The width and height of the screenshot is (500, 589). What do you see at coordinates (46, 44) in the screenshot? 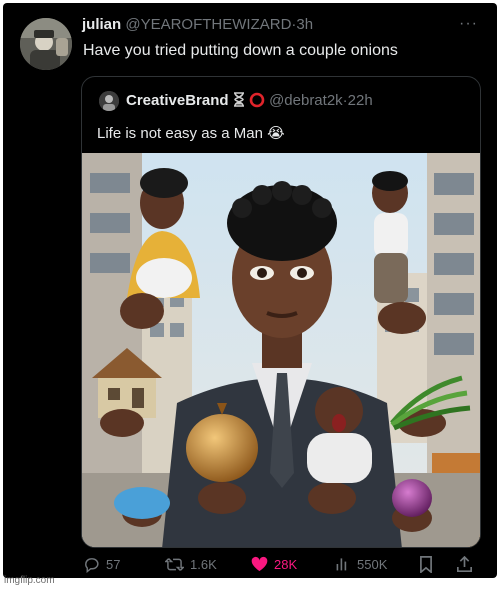
I see `author-avatar` at bounding box center [46, 44].